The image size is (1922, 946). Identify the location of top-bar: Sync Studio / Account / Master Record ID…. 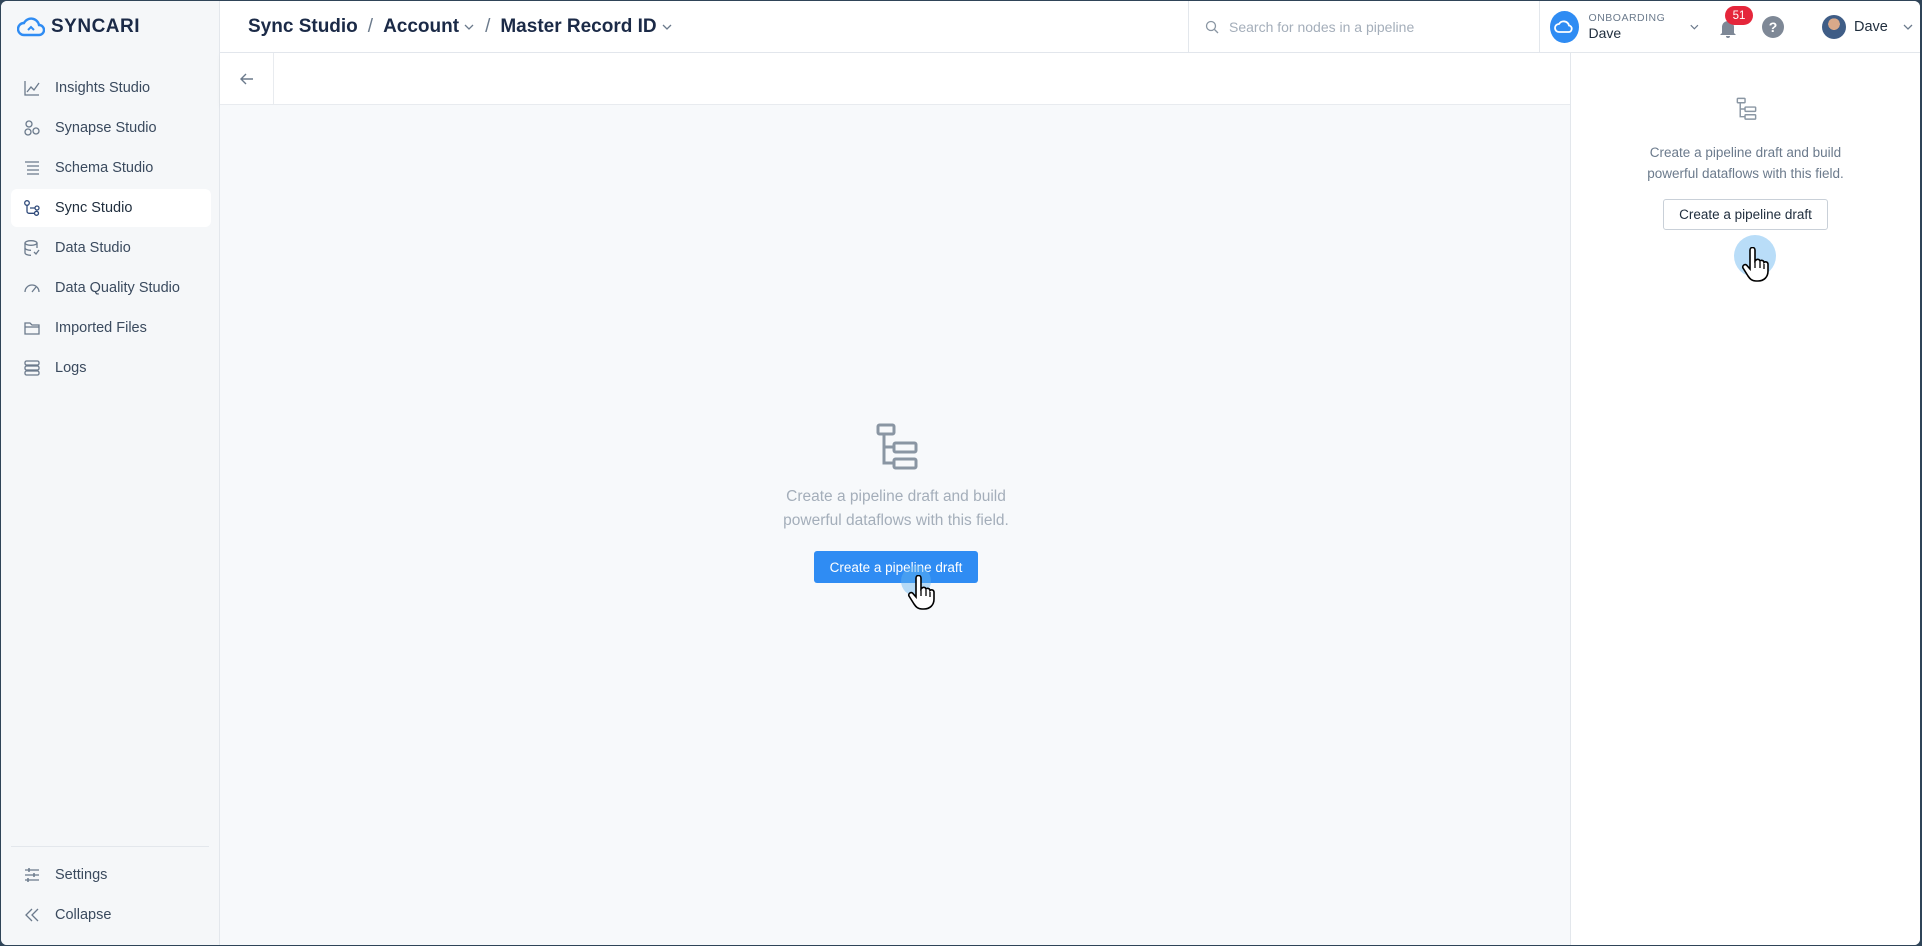
(1070, 27).